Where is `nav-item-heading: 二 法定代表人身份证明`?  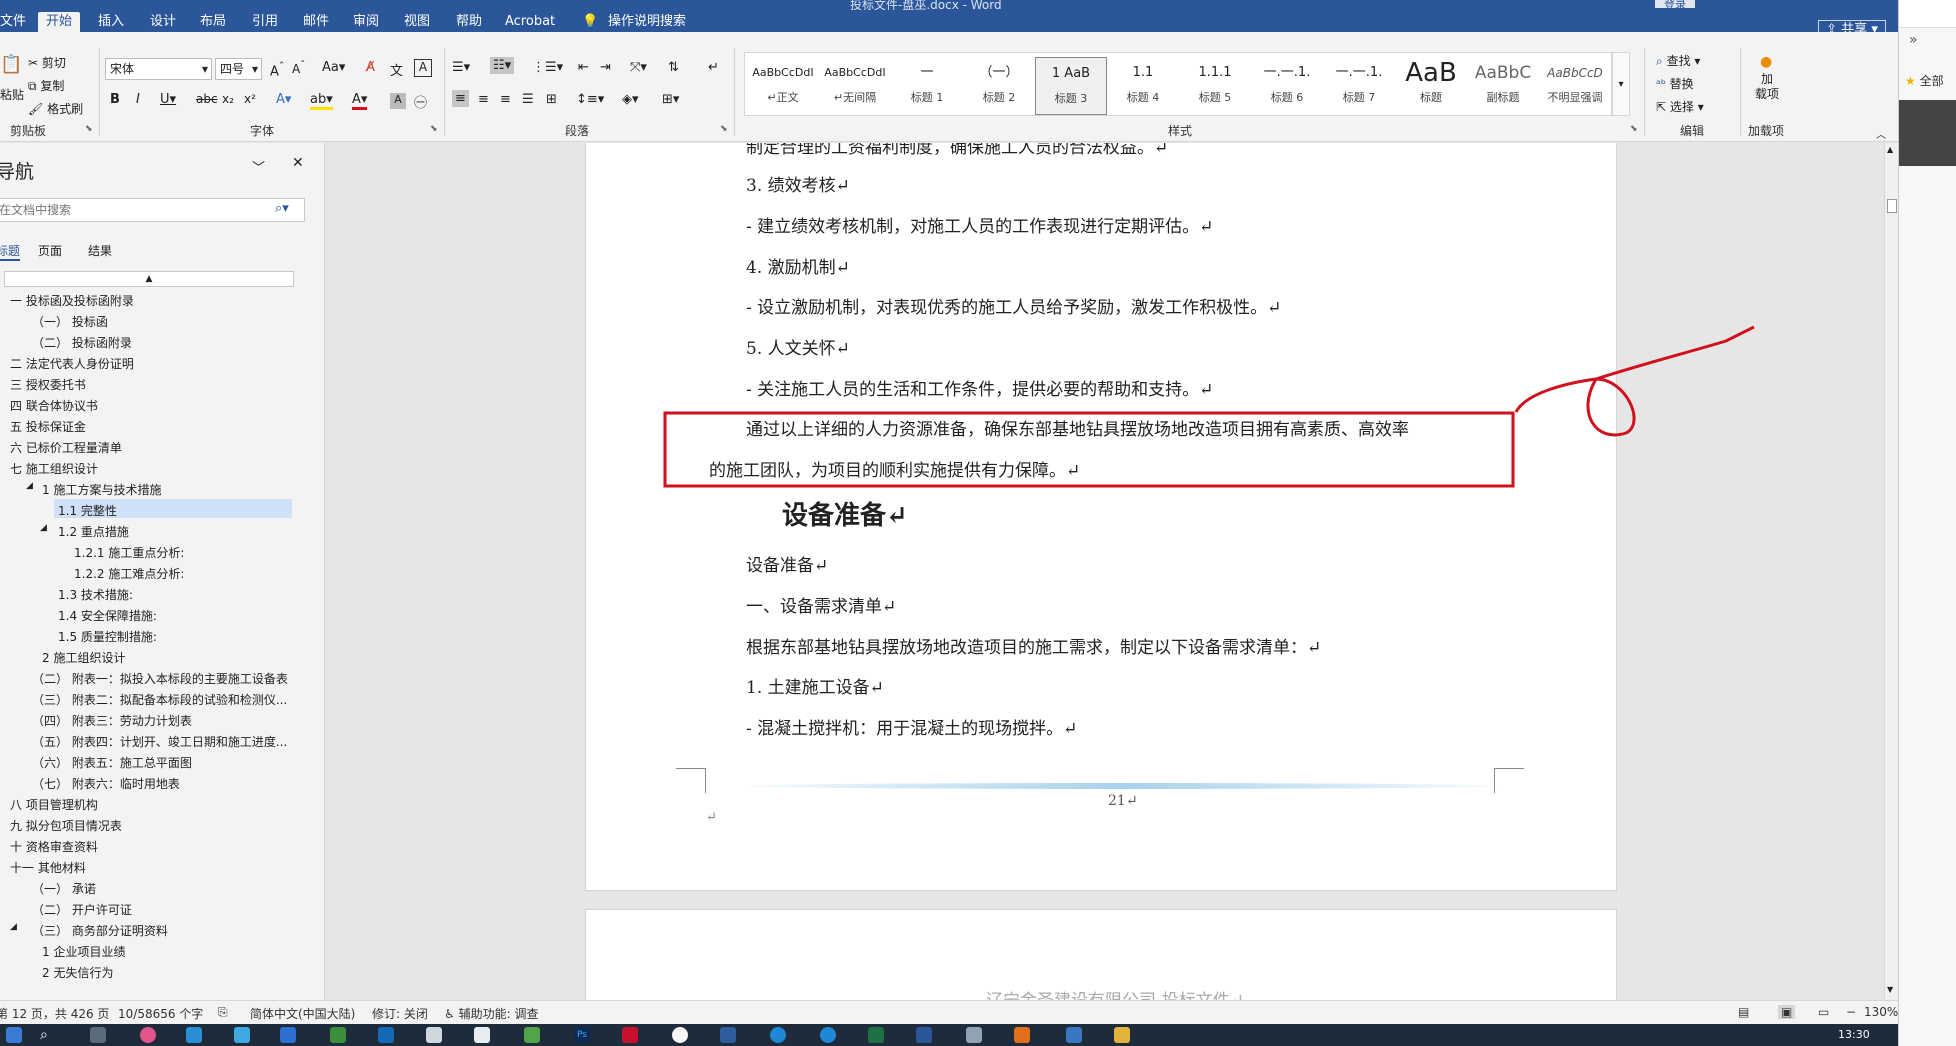
nav-item-heading: 二 法定代表人身份证明 is located at coordinates (72, 363).